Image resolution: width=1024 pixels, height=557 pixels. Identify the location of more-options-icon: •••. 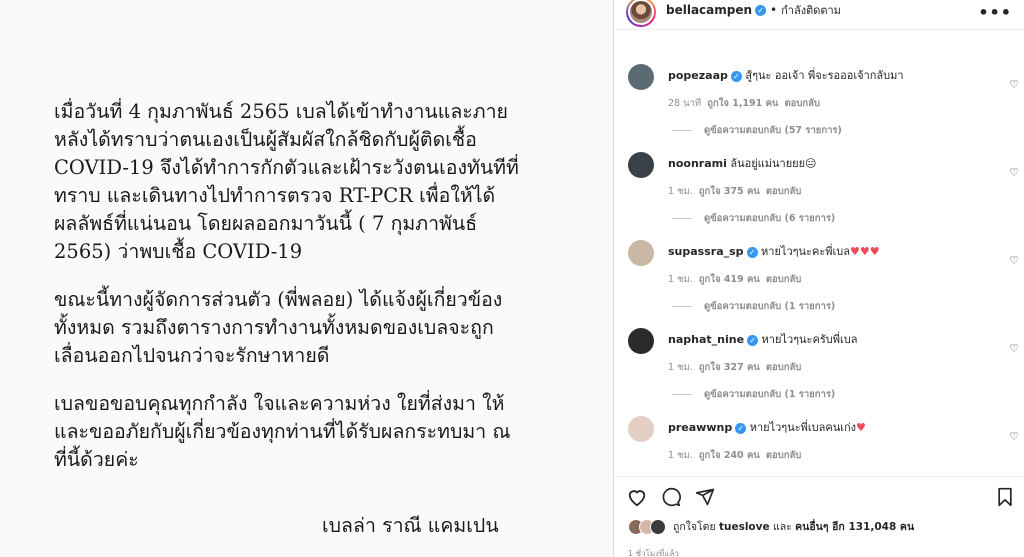
(995, 12).